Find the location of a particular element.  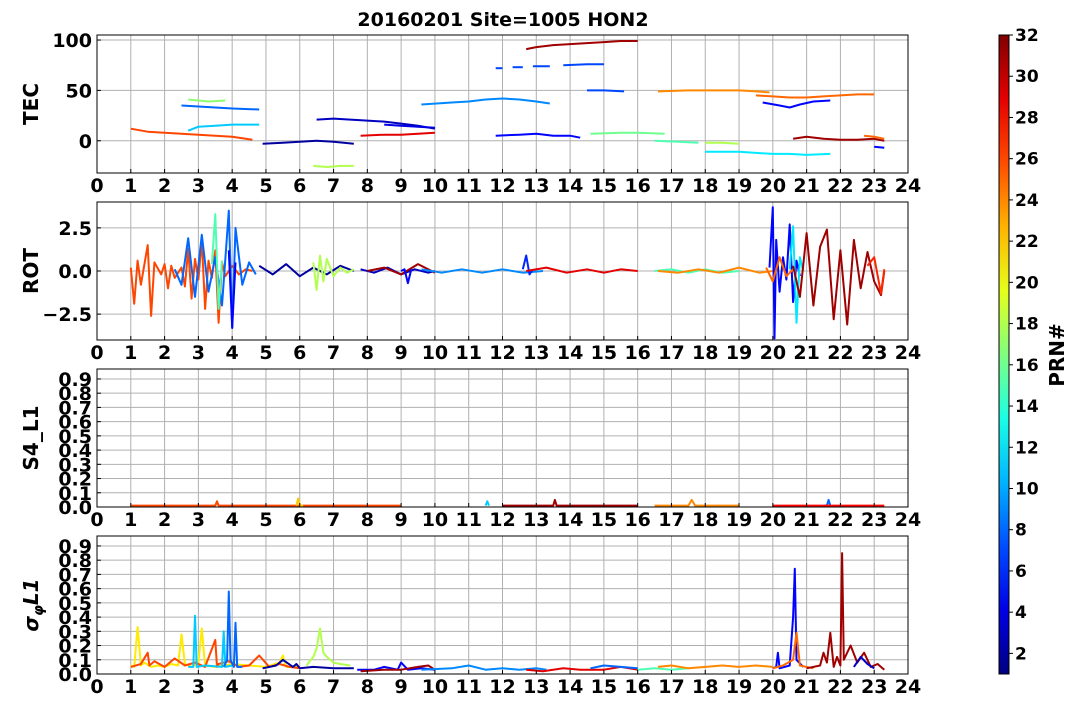

colorbar-tick-label: 12 is located at coordinates (1027, 448).